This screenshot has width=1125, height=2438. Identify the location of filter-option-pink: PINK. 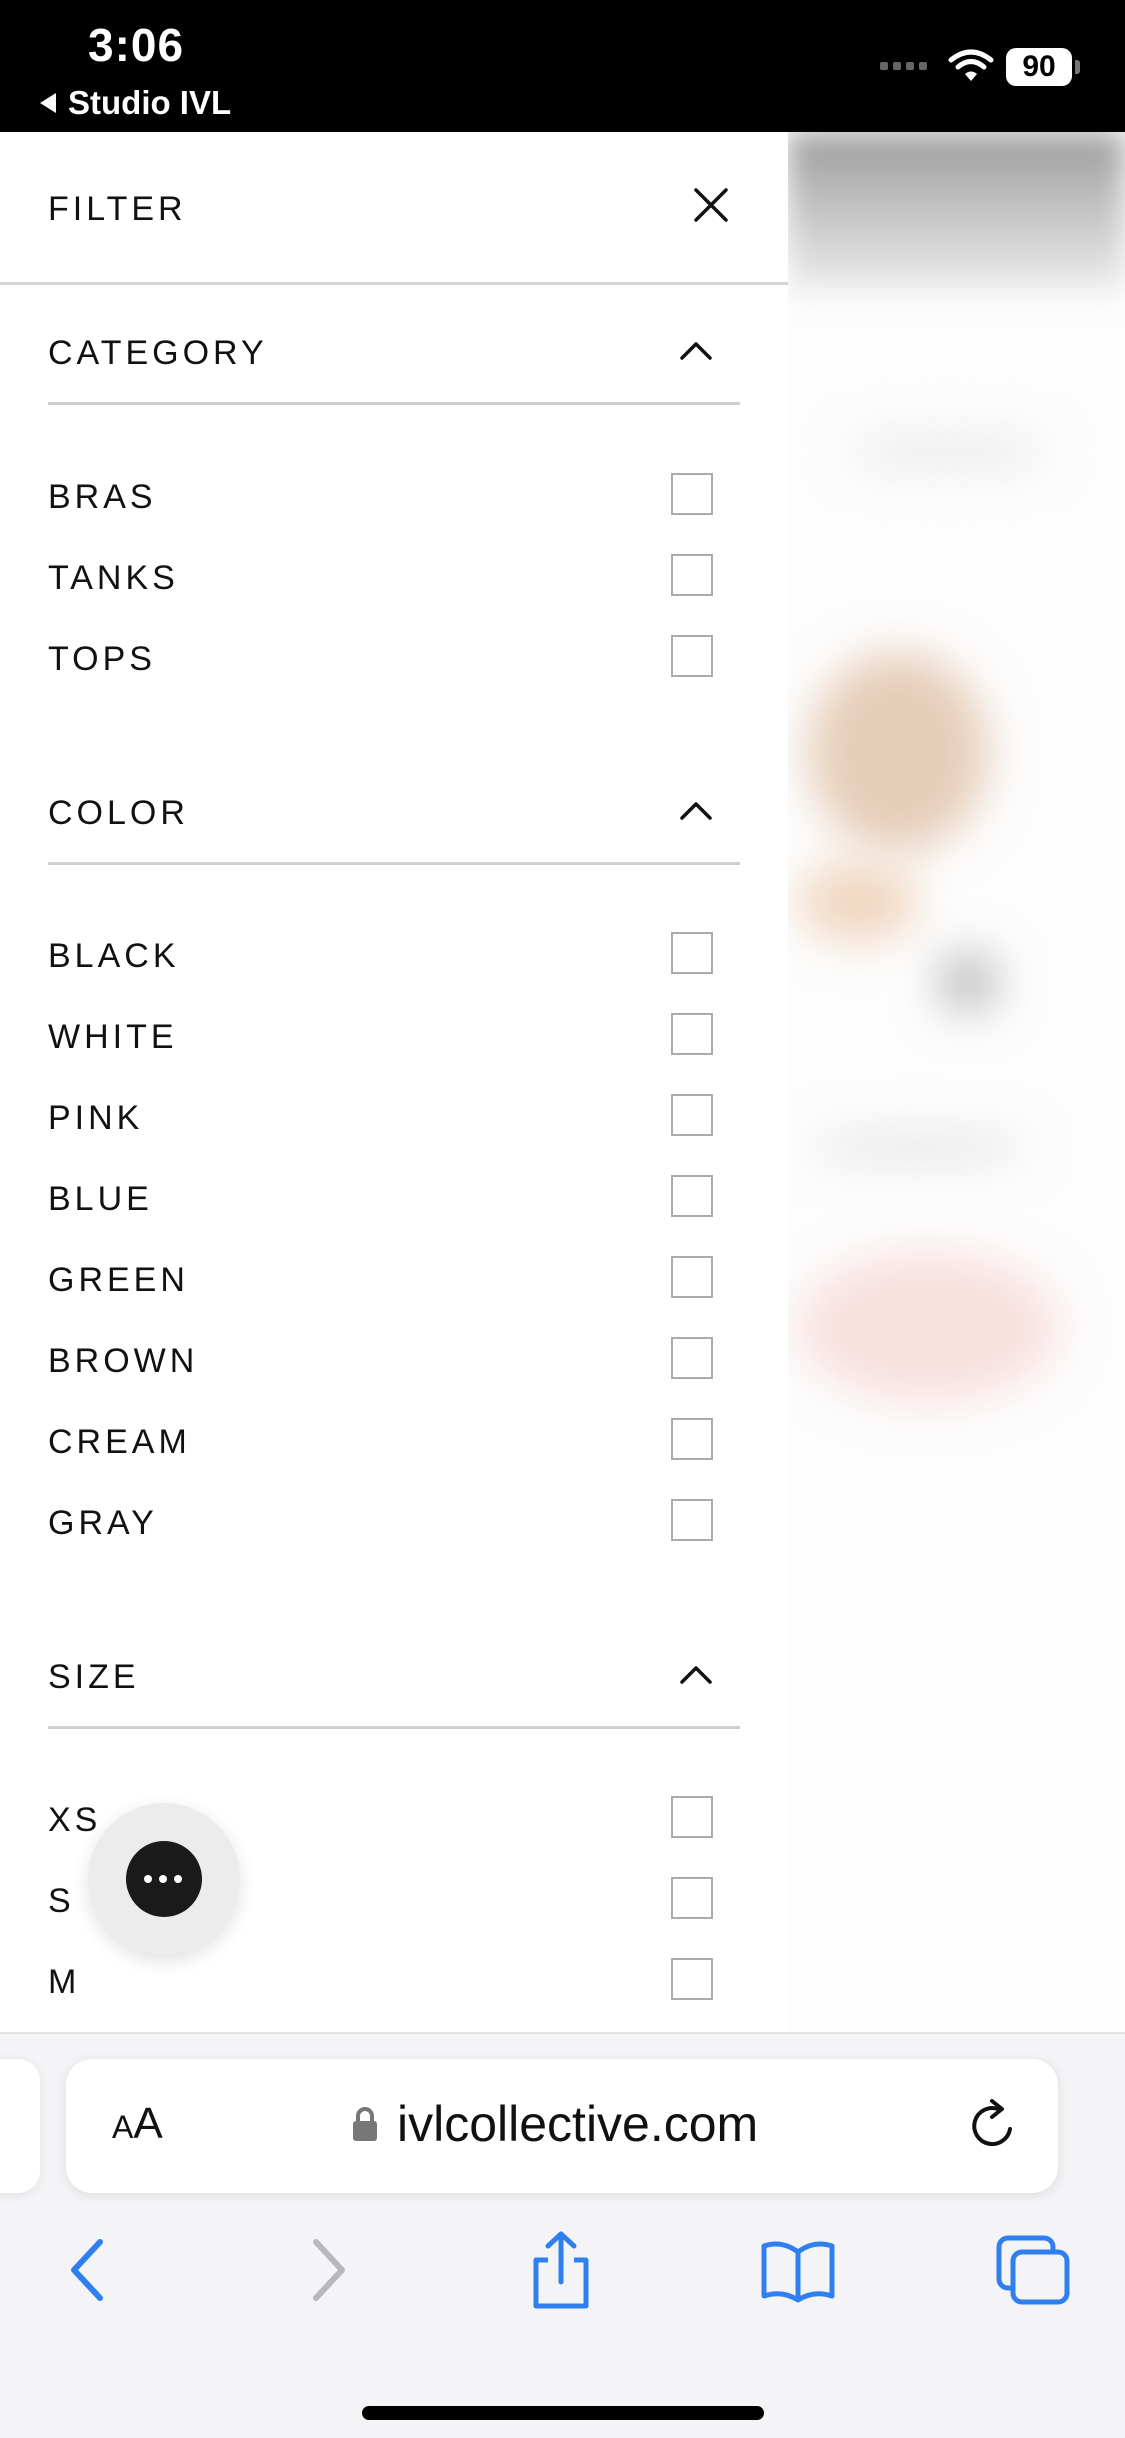
(384, 1119).